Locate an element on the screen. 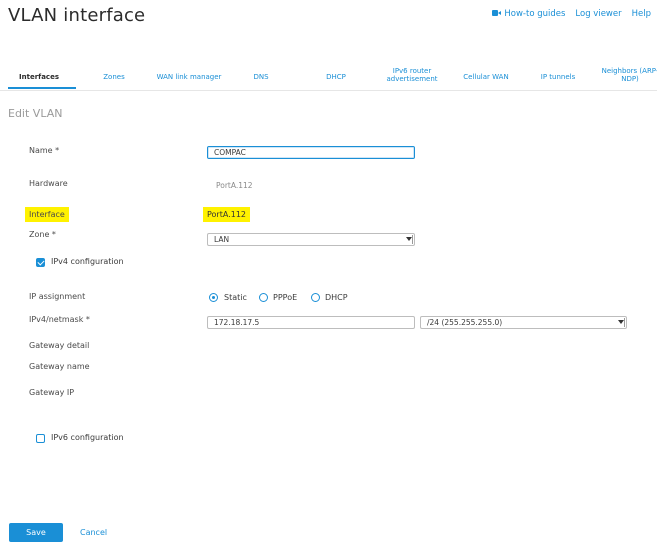  tab-cellular-wan: Cellular WAN is located at coordinates (486, 77).